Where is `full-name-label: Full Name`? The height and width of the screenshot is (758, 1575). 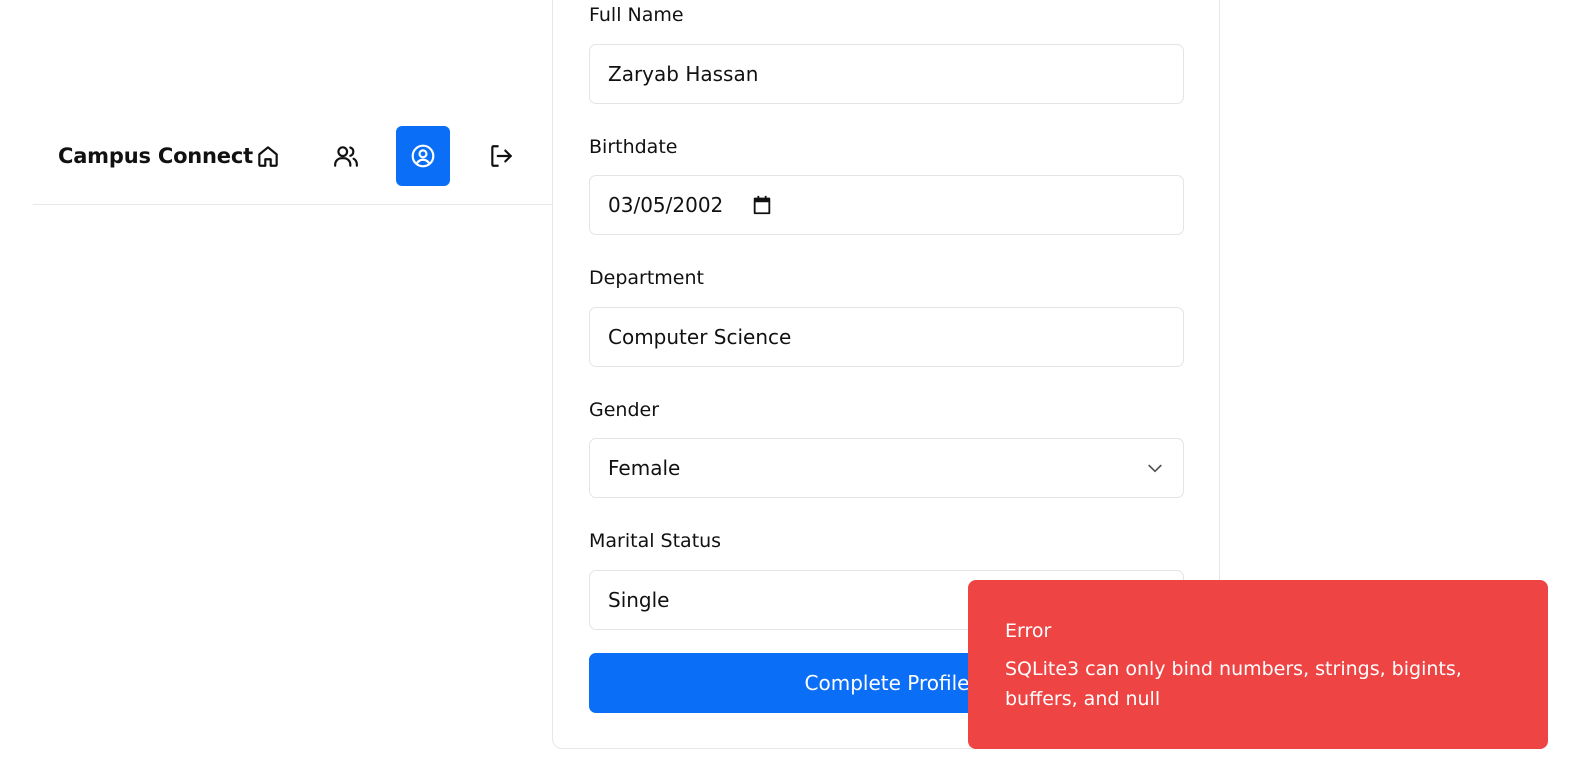
full-name-label: Full Name is located at coordinates (636, 15).